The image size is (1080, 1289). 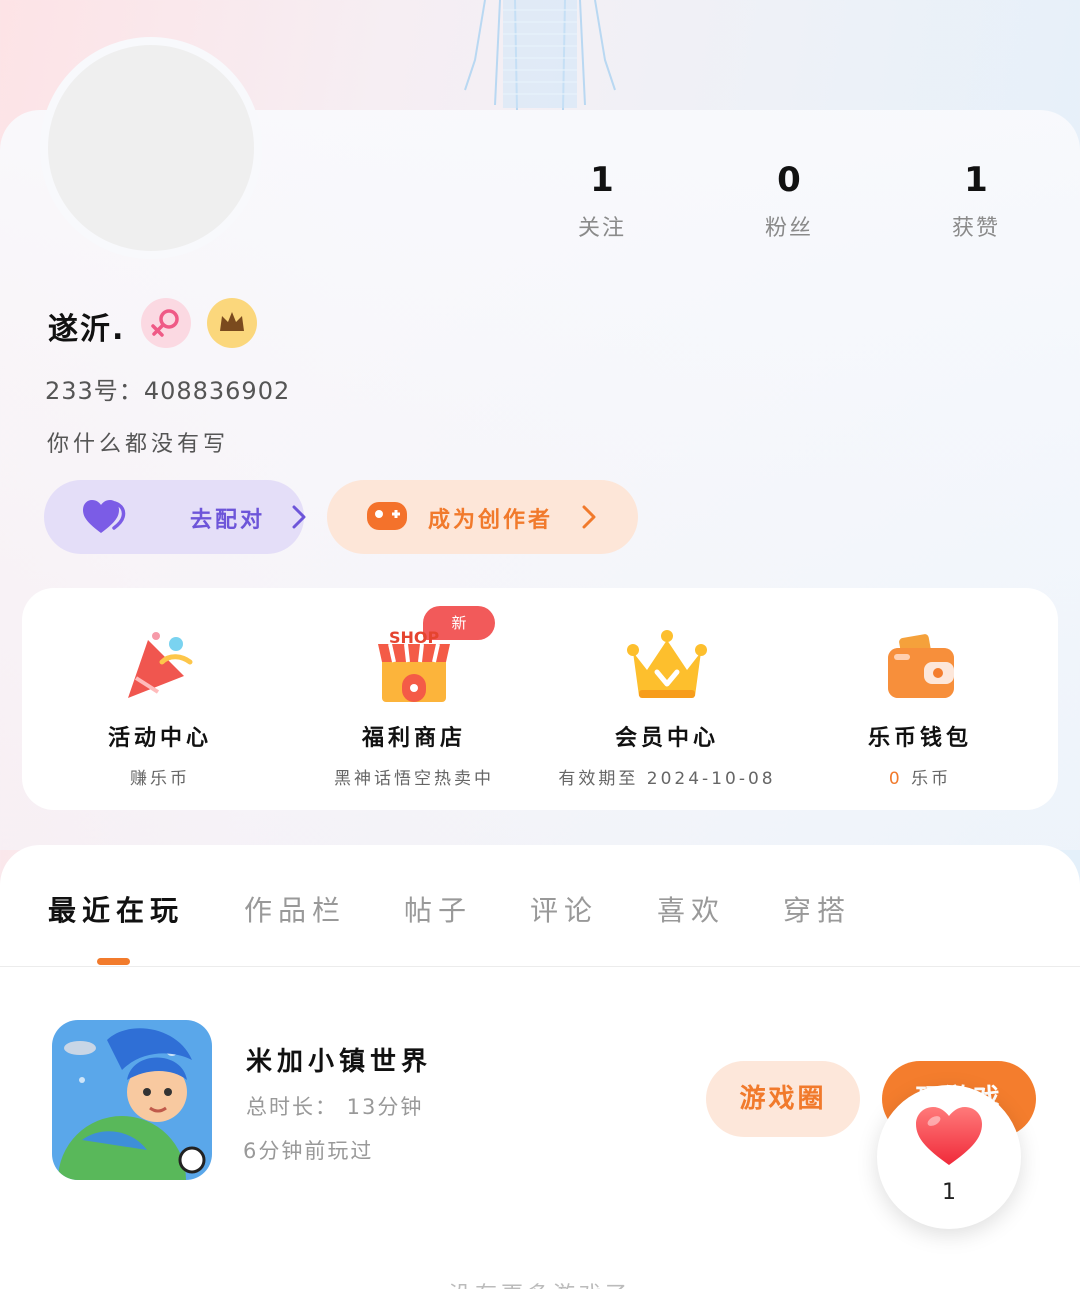 What do you see at coordinates (438, 909) in the screenshot?
I see `tab-posts: 帖子` at bounding box center [438, 909].